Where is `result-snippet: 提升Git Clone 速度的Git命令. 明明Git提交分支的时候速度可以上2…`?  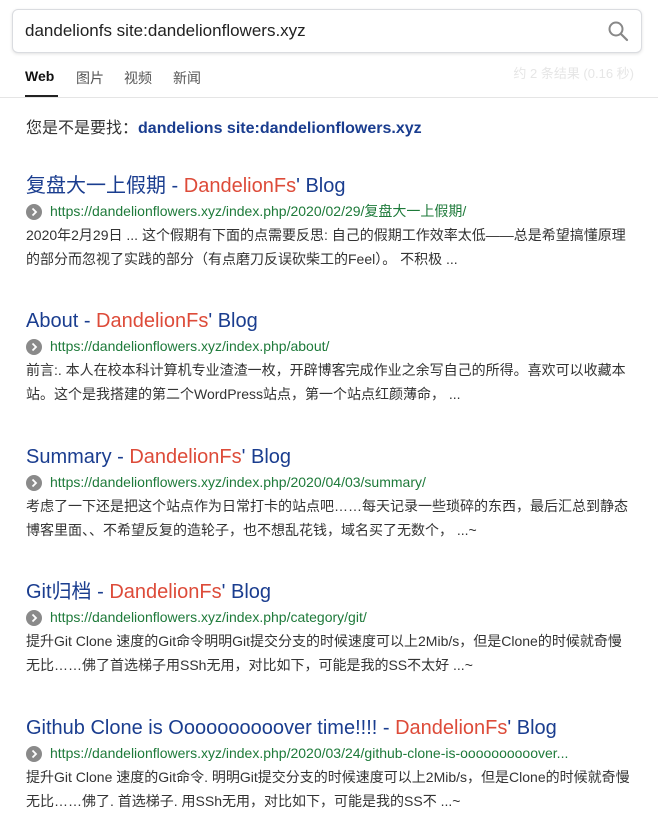 result-snippet: 提升Git Clone 速度的Git命令. 明明Git提交分支的时候速度可以上2… is located at coordinates (328, 789).